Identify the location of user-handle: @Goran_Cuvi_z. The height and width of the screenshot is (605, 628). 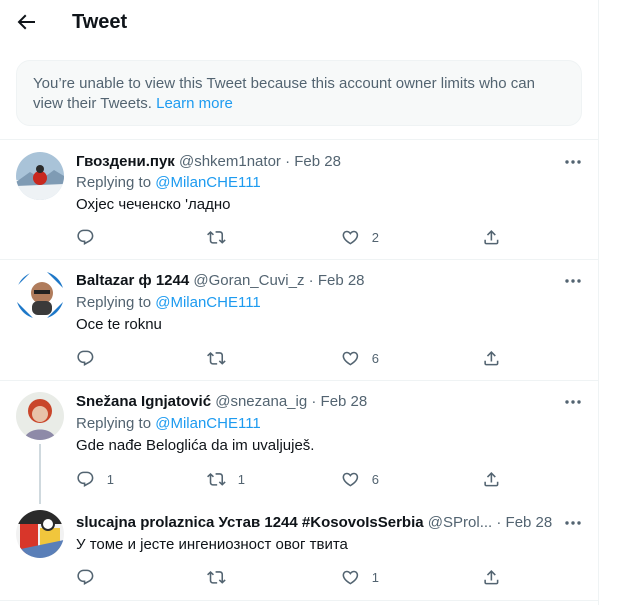
(248, 280).